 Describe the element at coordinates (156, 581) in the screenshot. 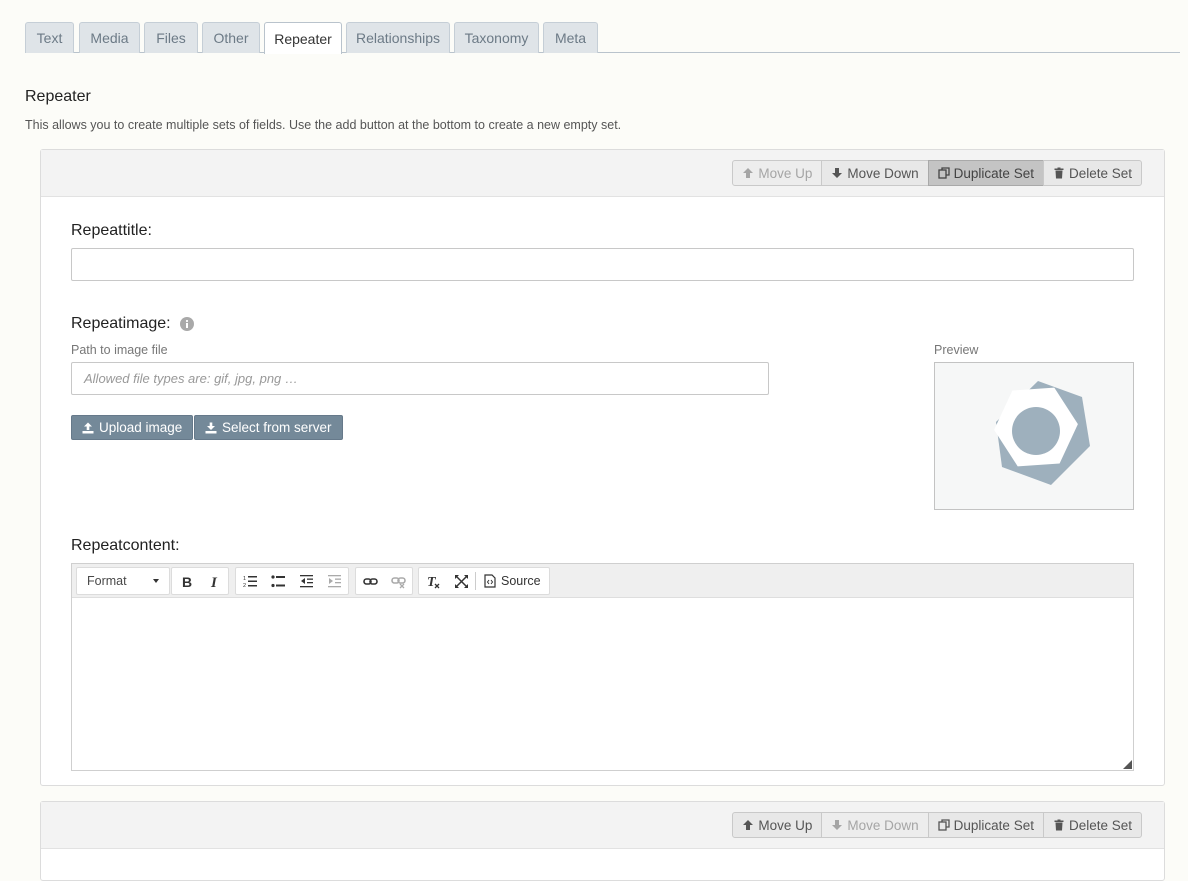

I see `chevron-down-icon` at that location.